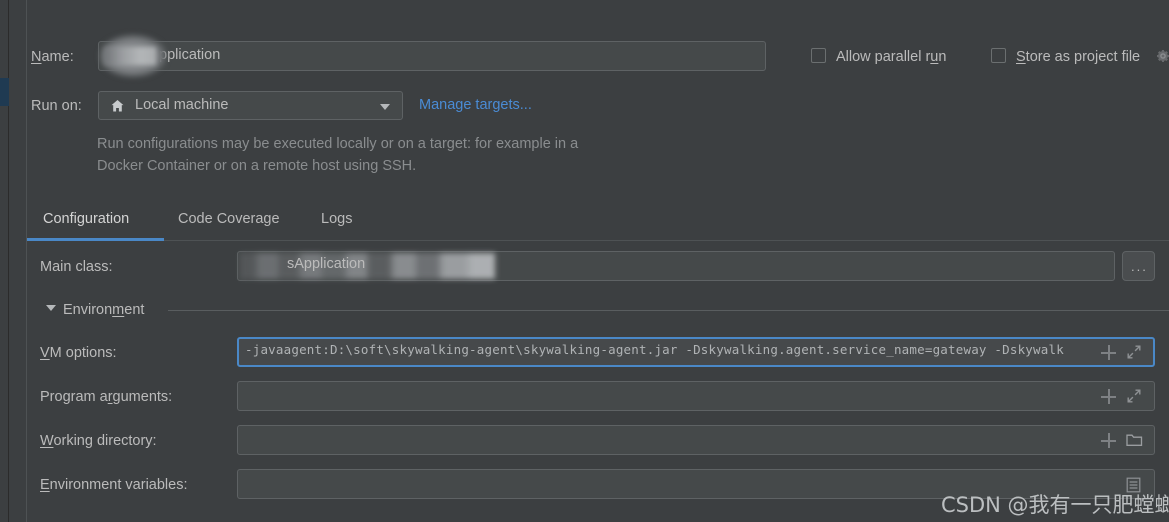  What do you see at coordinates (883, 57) in the screenshot?
I see `allow-parallel-run-text-a: Allow parallel r` at bounding box center [883, 57].